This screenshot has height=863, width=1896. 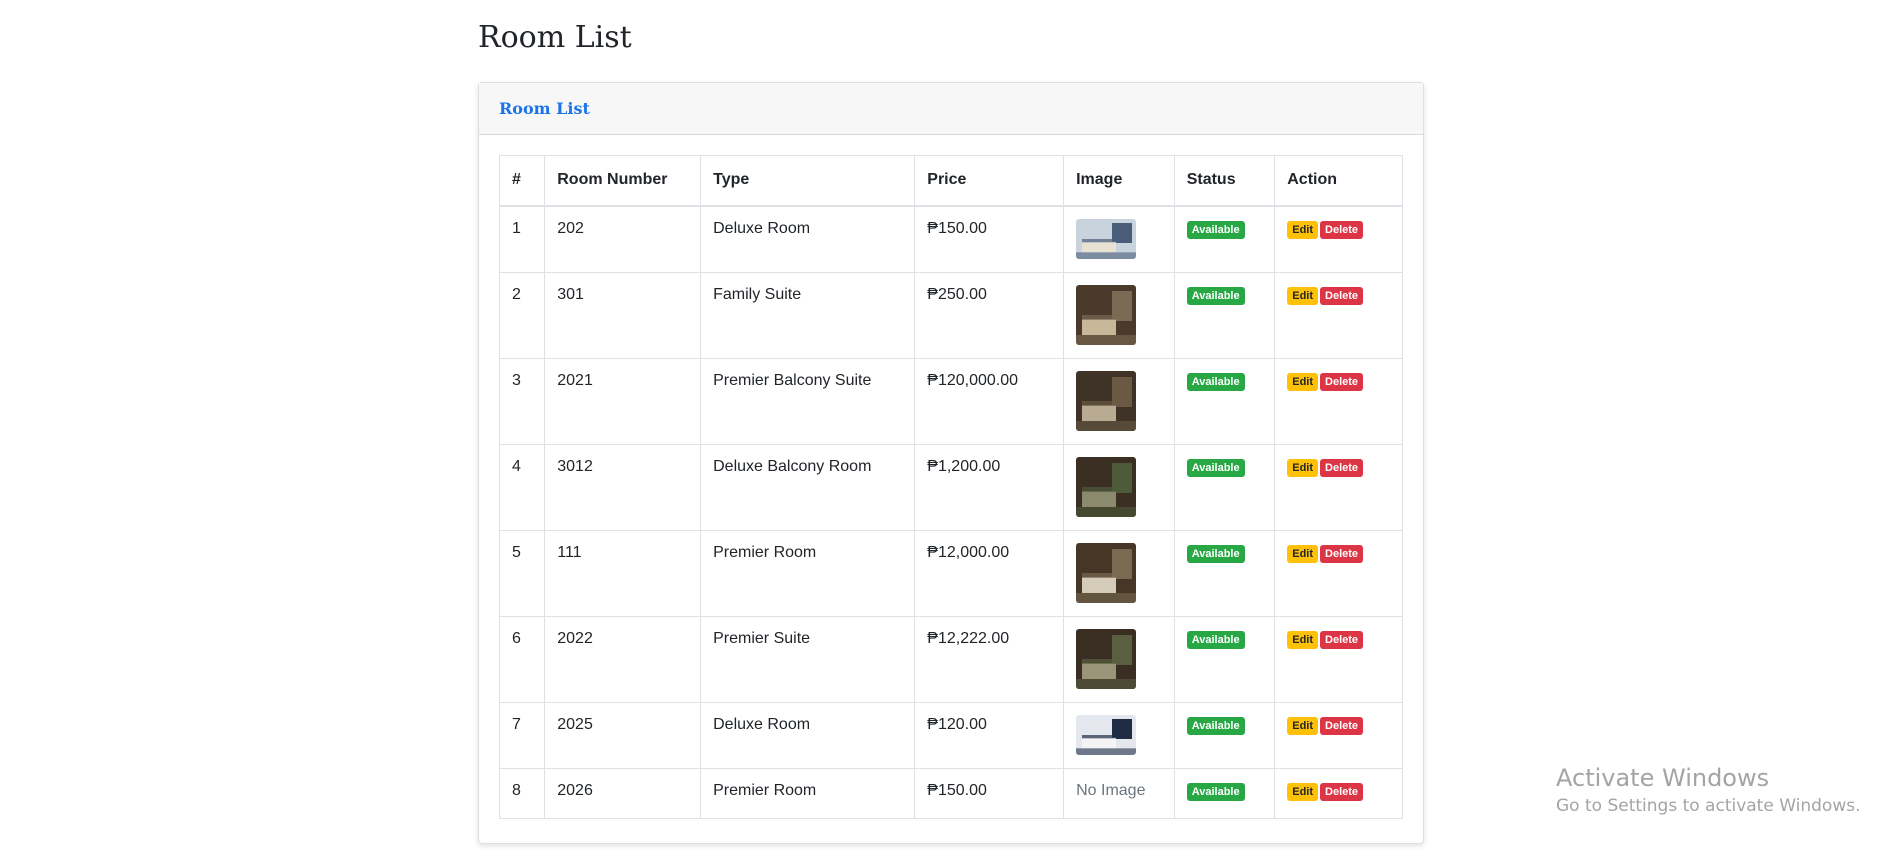 What do you see at coordinates (957, 294) in the screenshot?
I see `room-price: ₱250.00` at bounding box center [957, 294].